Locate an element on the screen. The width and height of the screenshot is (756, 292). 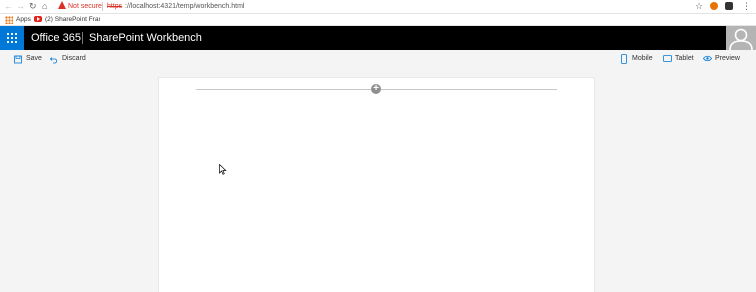
apps-icon is located at coordinates (9, 20).